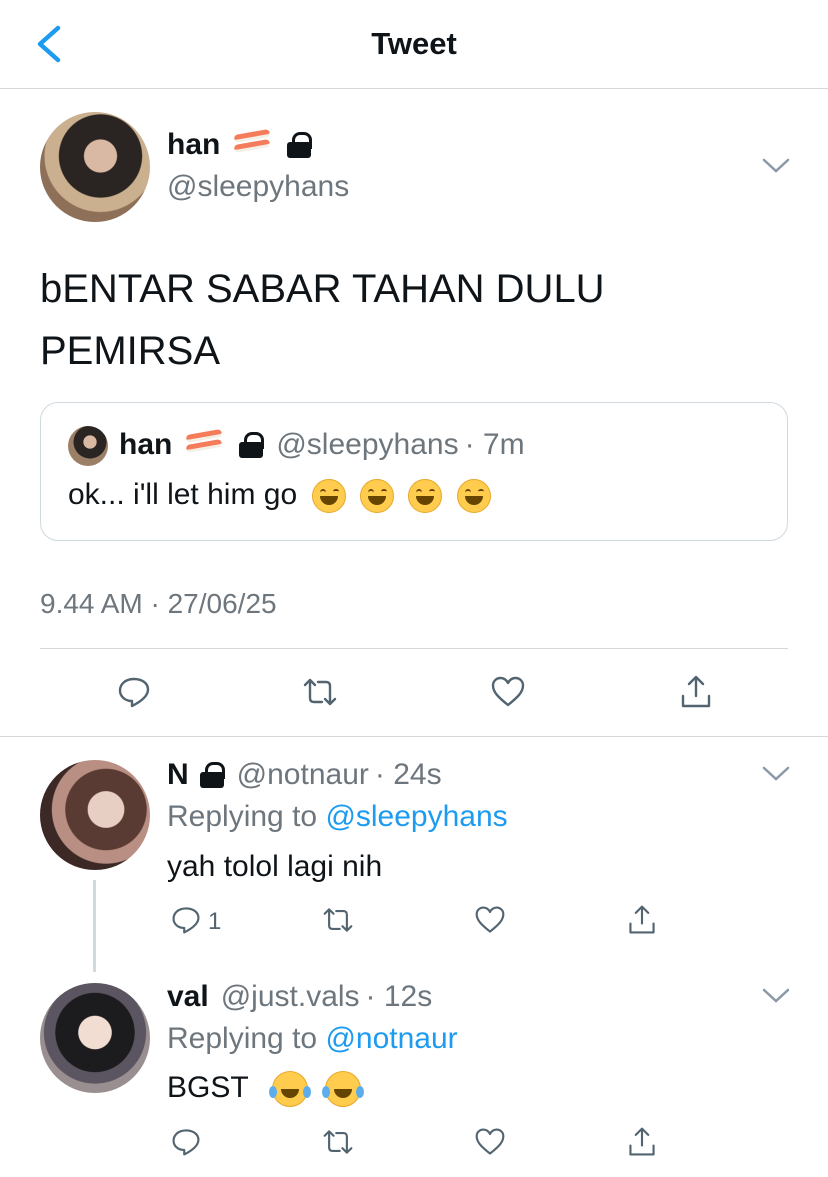 The image size is (828, 1177). What do you see at coordinates (146, 444) in the screenshot?
I see `quoted-author-name: han` at bounding box center [146, 444].